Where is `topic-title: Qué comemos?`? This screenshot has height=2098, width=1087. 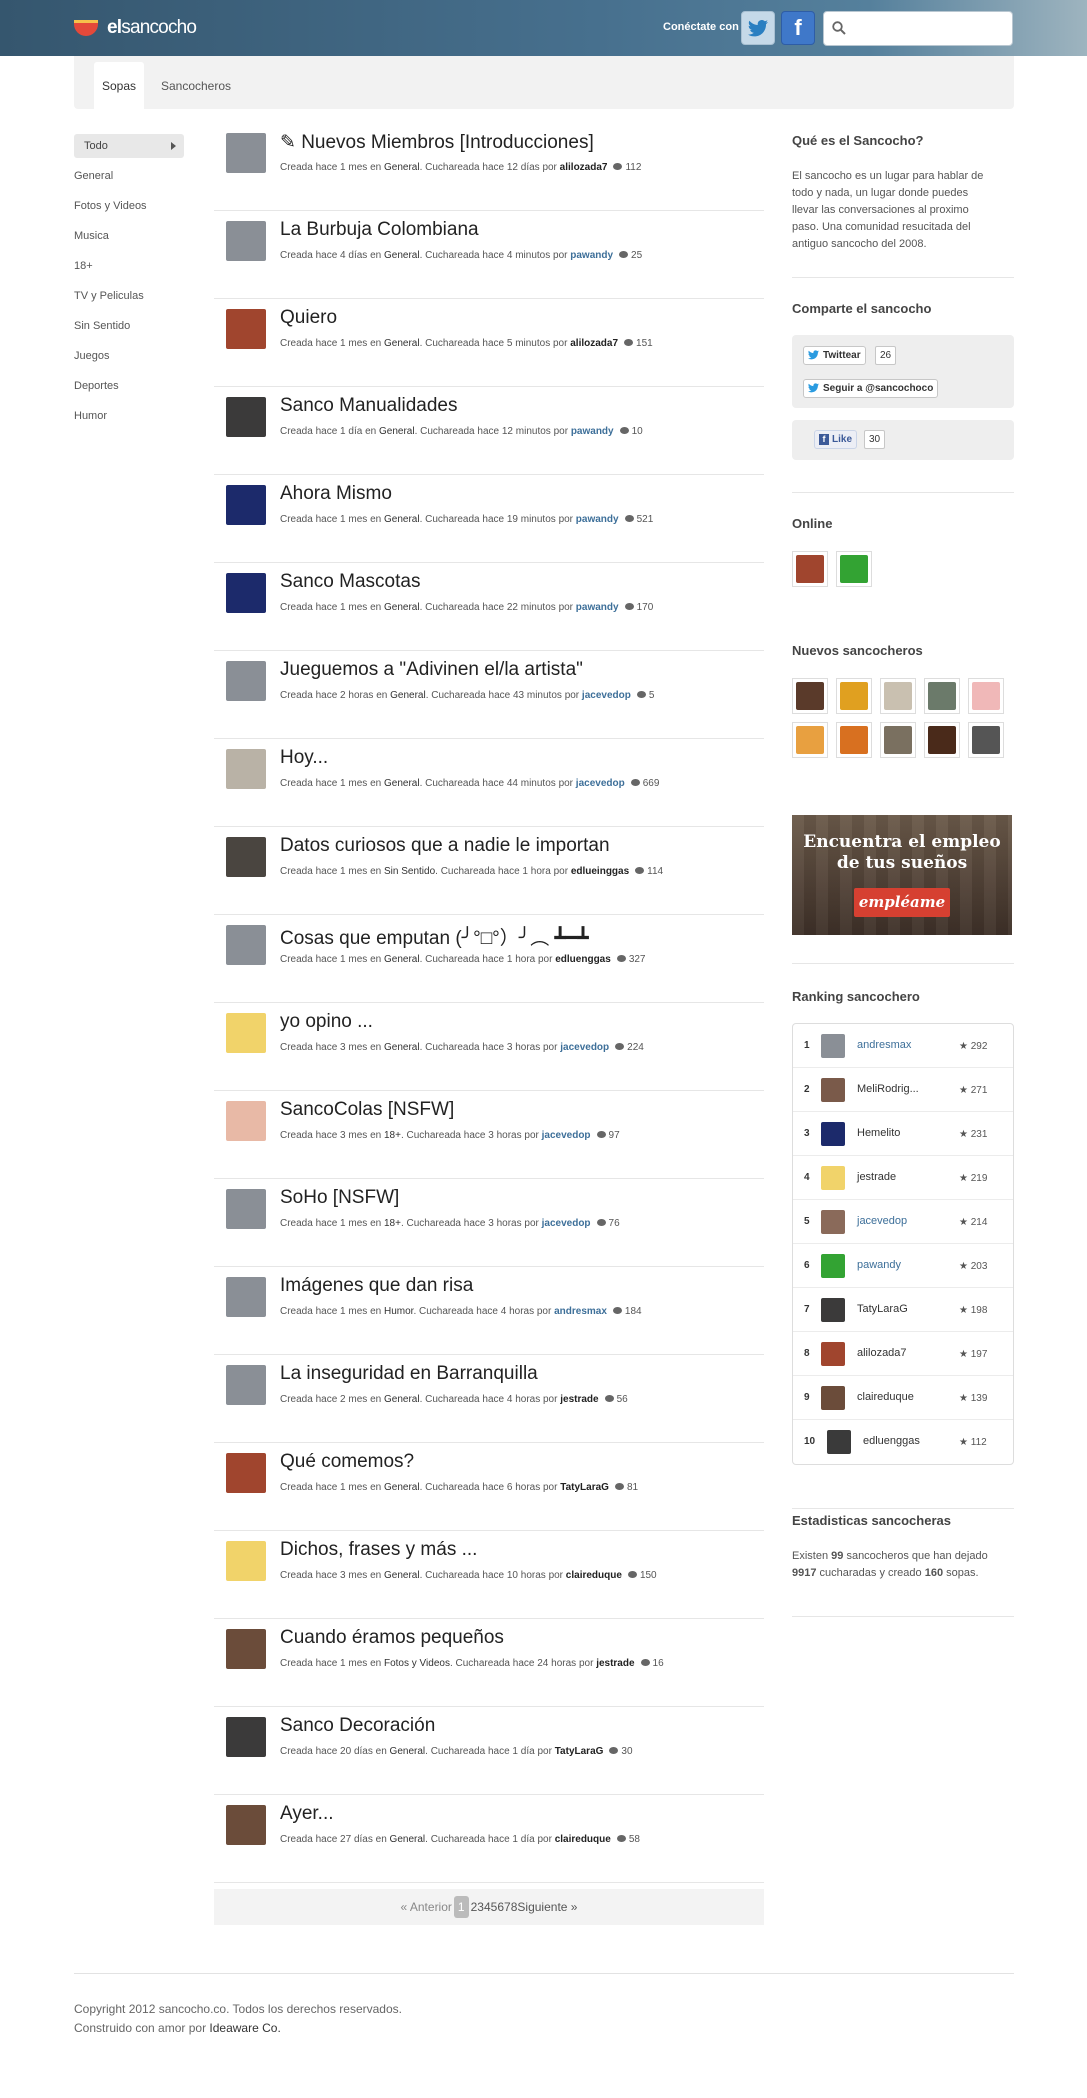
topic-title: Qué comemos? is located at coordinates (347, 1462).